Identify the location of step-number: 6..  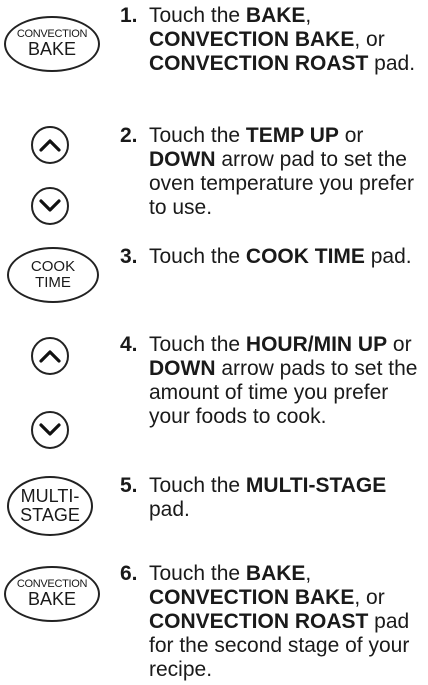
(129, 573).